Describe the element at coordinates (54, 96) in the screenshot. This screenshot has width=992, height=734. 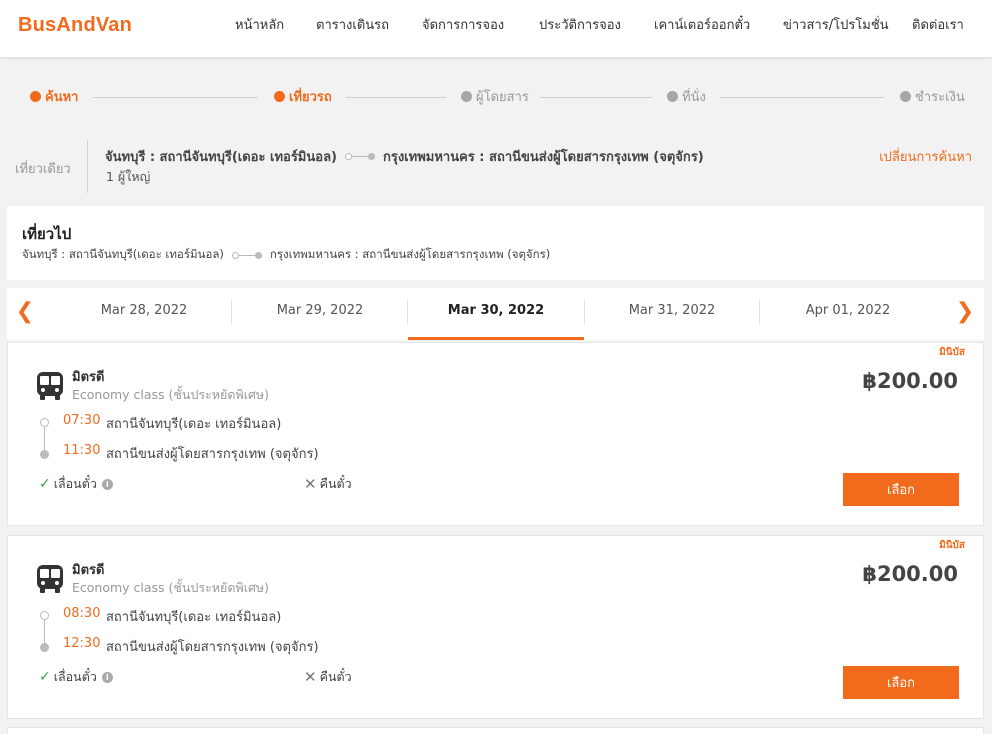
I see `step-search: ค้นหา` at that location.